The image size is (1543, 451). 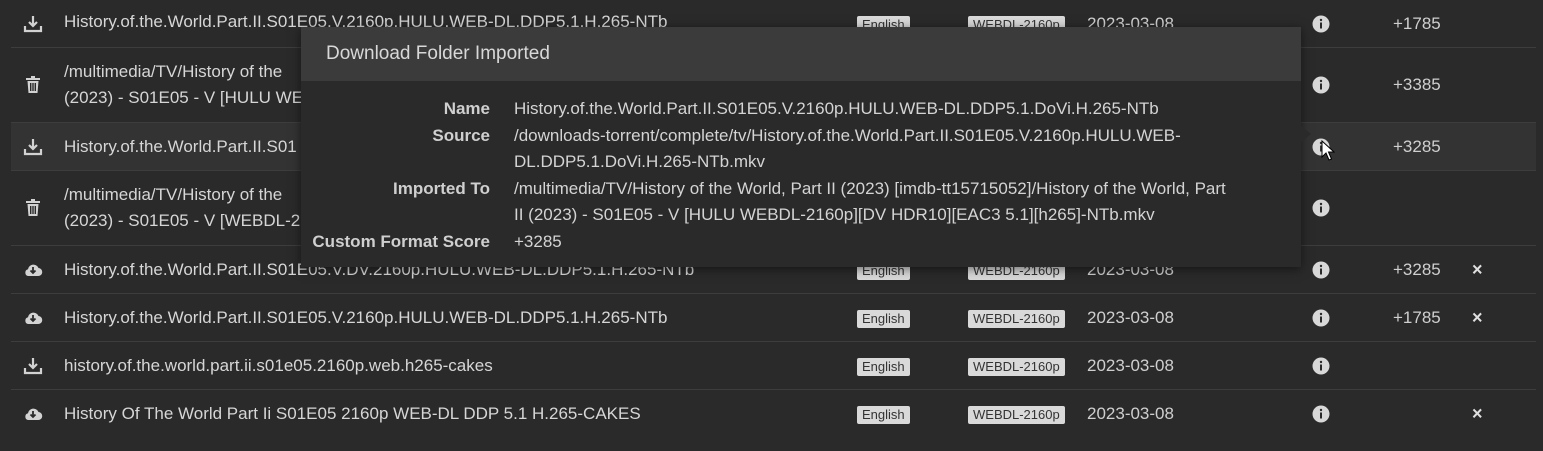 What do you see at coordinates (441, 188) in the screenshot?
I see `field-label: Imported To` at bounding box center [441, 188].